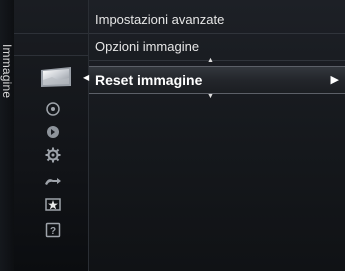  Describe the element at coordinates (53, 205) in the screenshot. I see `application-icon` at that location.